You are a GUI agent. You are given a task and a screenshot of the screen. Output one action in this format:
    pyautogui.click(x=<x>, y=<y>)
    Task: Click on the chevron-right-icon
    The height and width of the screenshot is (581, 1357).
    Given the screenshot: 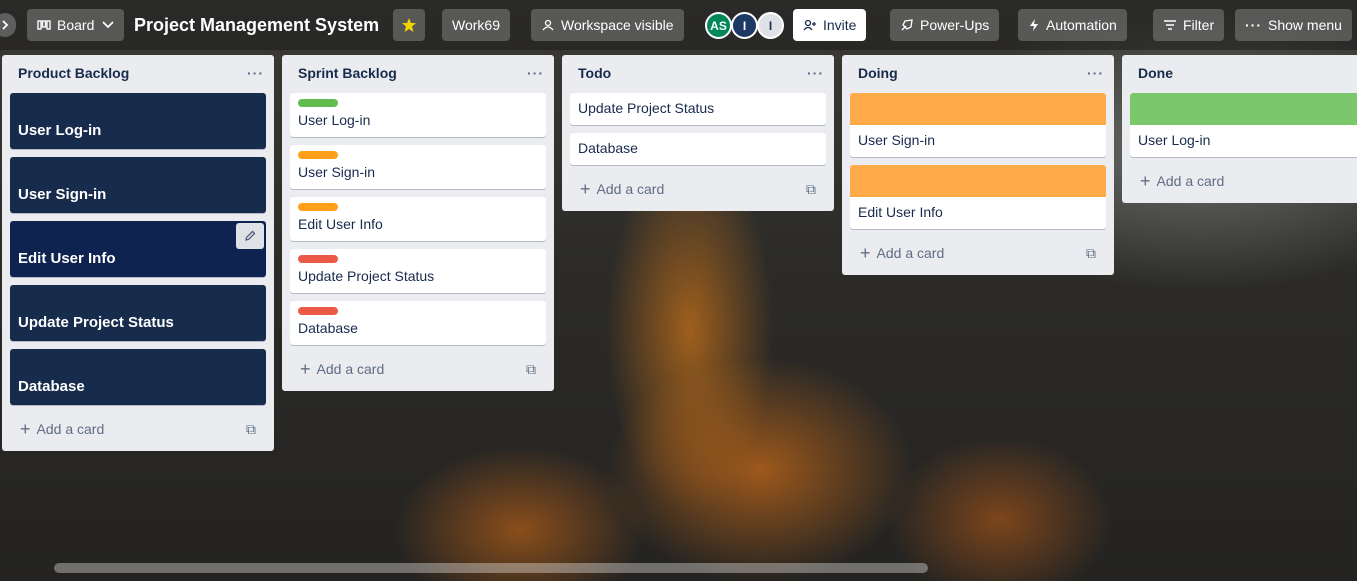 What is the action you would take?
    pyautogui.click(x=5, y=25)
    